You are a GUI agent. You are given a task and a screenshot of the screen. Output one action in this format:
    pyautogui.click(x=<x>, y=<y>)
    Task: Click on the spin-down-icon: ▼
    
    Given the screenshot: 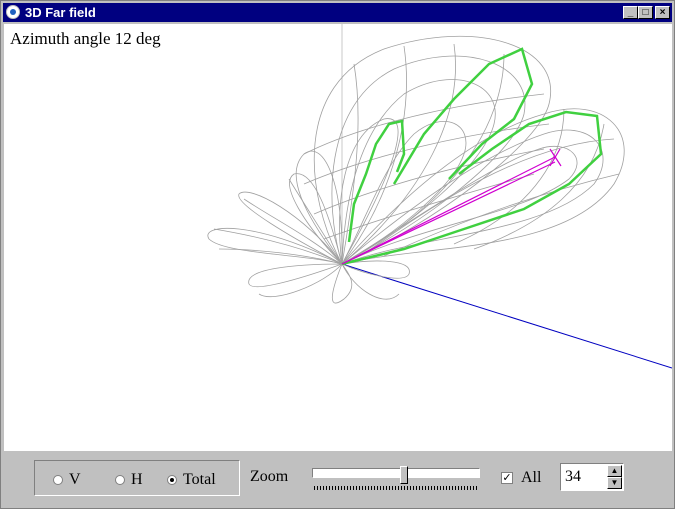 What is the action you would take?
    pyautogui.click(x=614, y=483)
    